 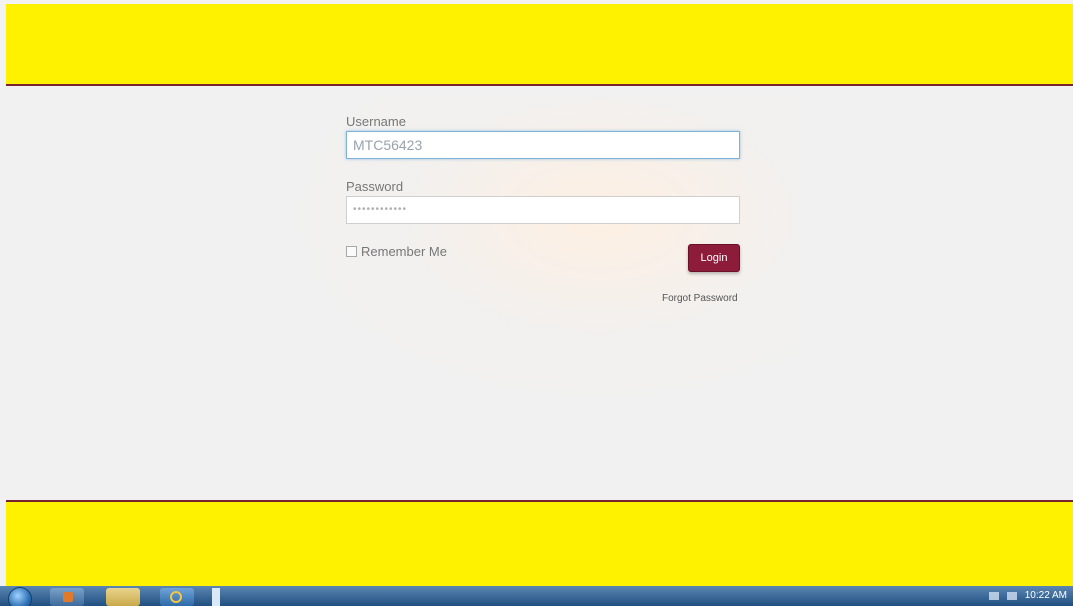 What do you see at coordinates (376, 121) in the screenshot?
I see `username-label: Username` at bounding box center [376, 121].